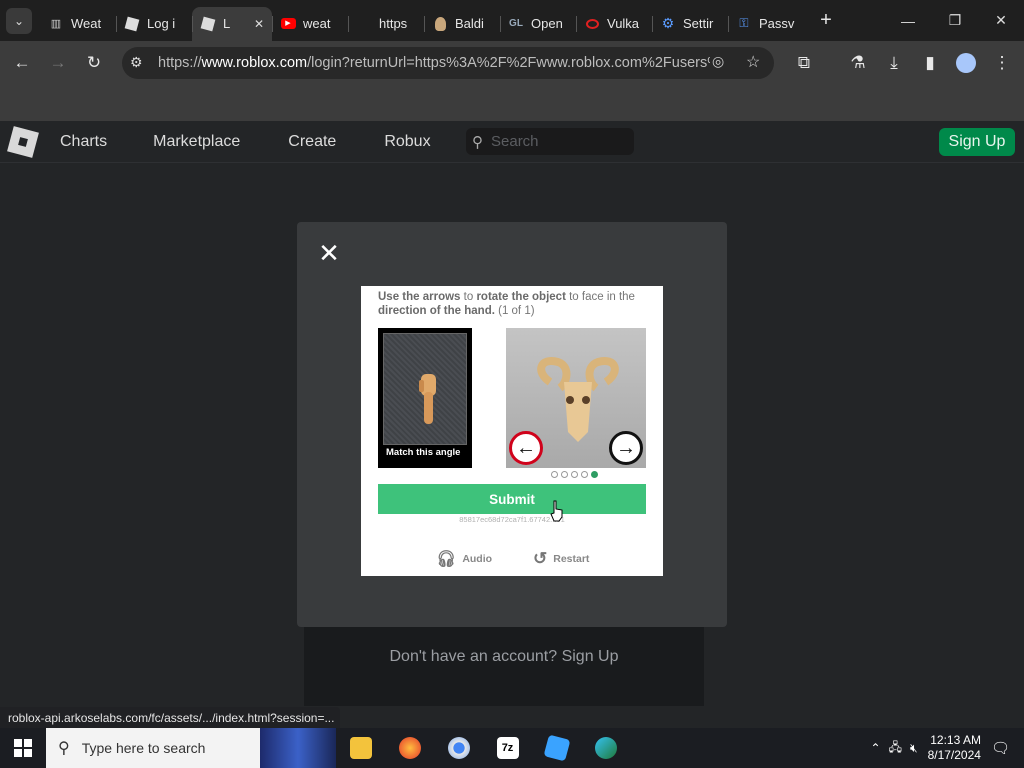  Describe the element at coordinates (364, 24) in the screenshot. I see `blank-icon` at that location.